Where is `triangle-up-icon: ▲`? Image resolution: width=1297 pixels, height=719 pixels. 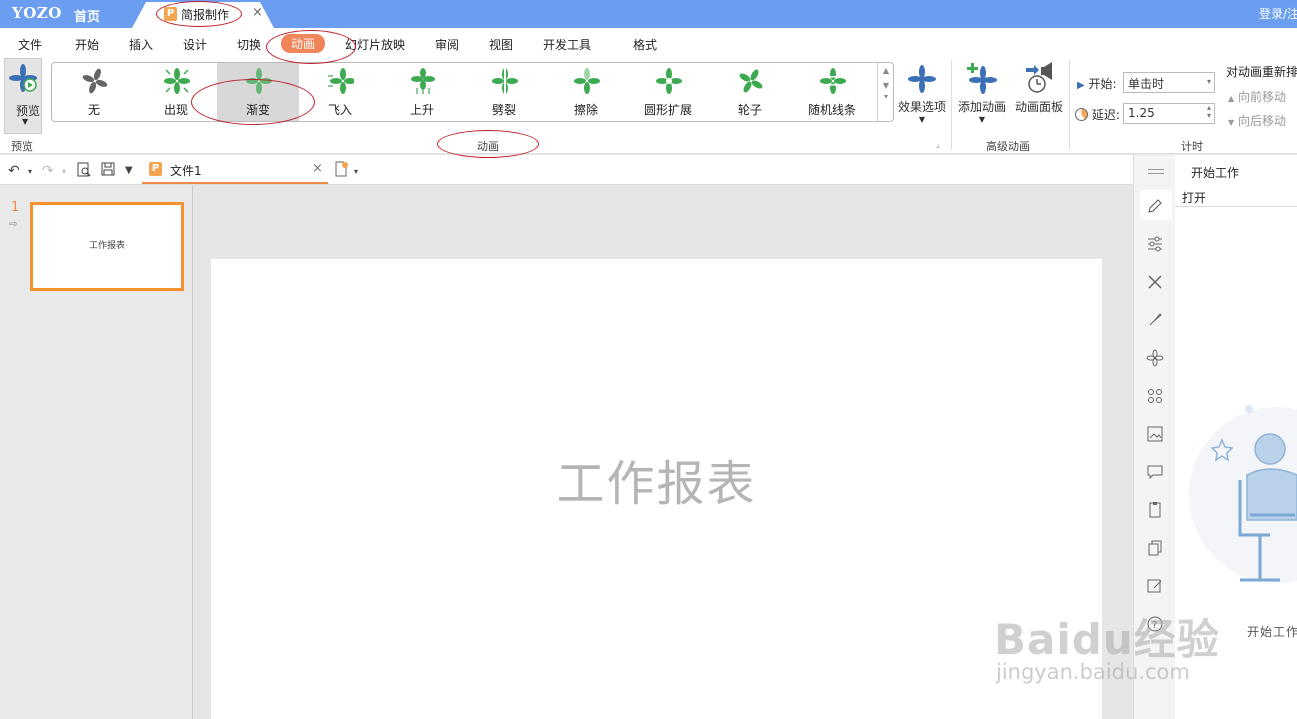 triangle-up-icon: ▲ is located at coordinates (1231, 98).